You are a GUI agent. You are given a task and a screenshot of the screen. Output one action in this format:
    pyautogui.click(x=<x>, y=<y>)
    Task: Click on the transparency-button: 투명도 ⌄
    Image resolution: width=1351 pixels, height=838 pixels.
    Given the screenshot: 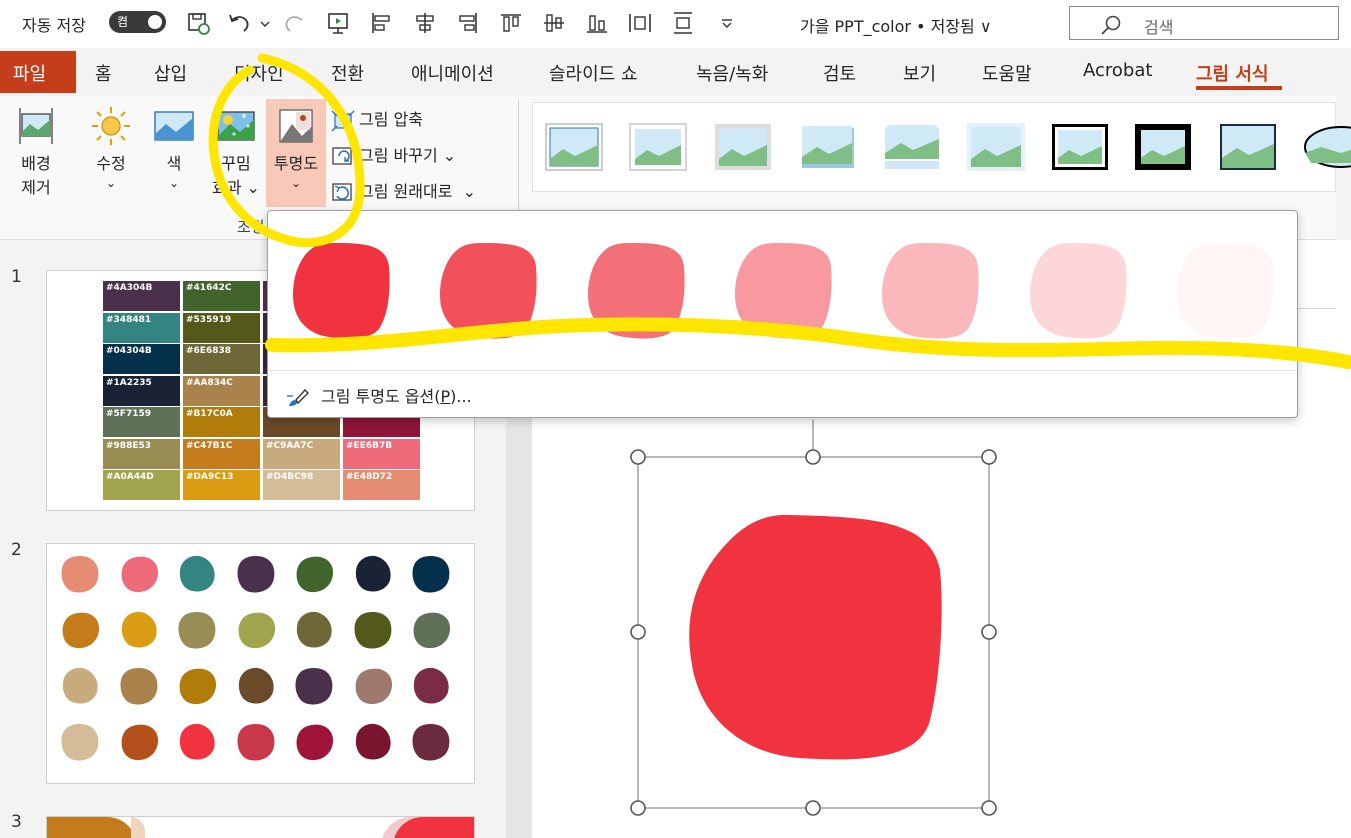 What is the action you would take?
    pyautogui.click(x=296, y=153)
    